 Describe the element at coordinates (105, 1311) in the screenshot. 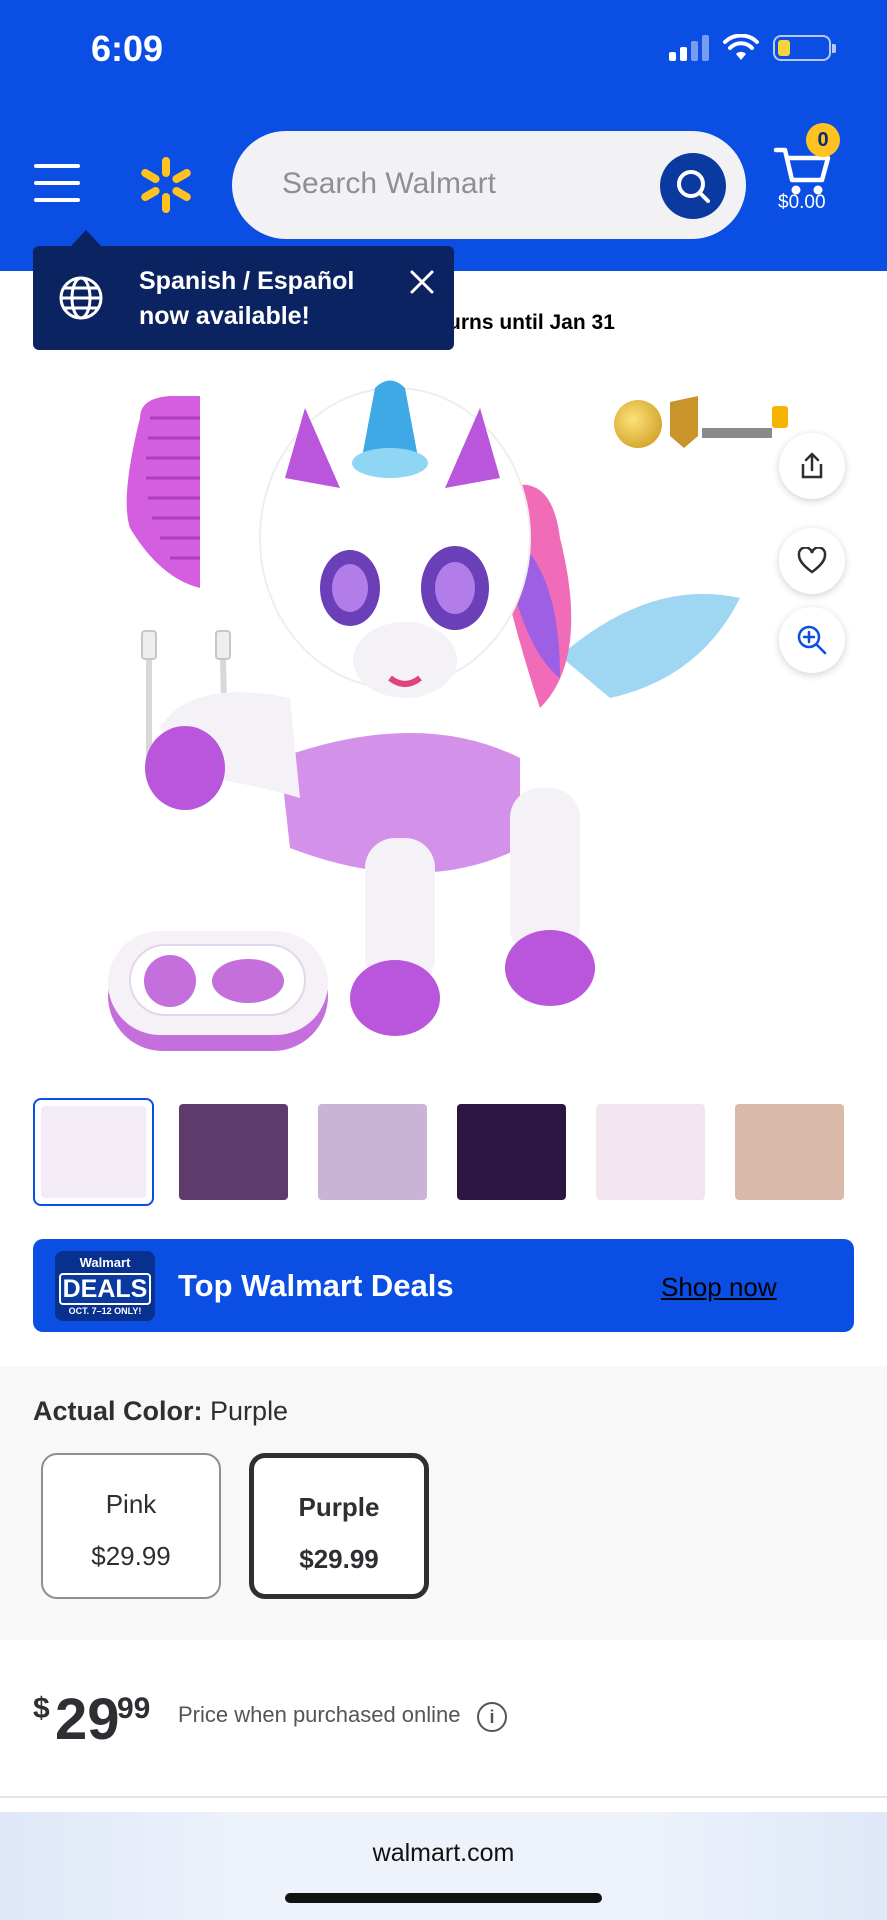

I see `deals-badge-dates: OCT. 7–12 ONLY!` at that location.